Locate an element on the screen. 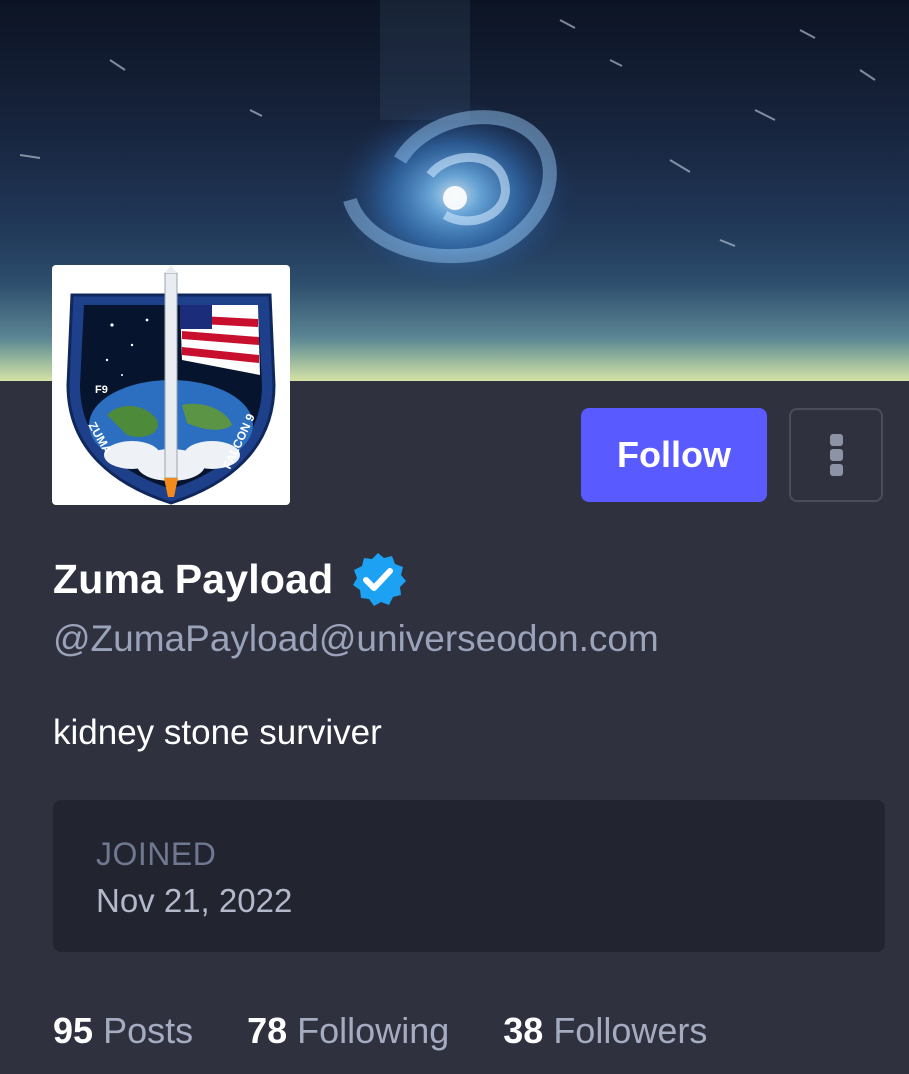 The height and width of the screenshot is (1074, 909). avatar-mission-patch-image: F9 ZUMA FALCON 9 is located at coordinates (171, 385).